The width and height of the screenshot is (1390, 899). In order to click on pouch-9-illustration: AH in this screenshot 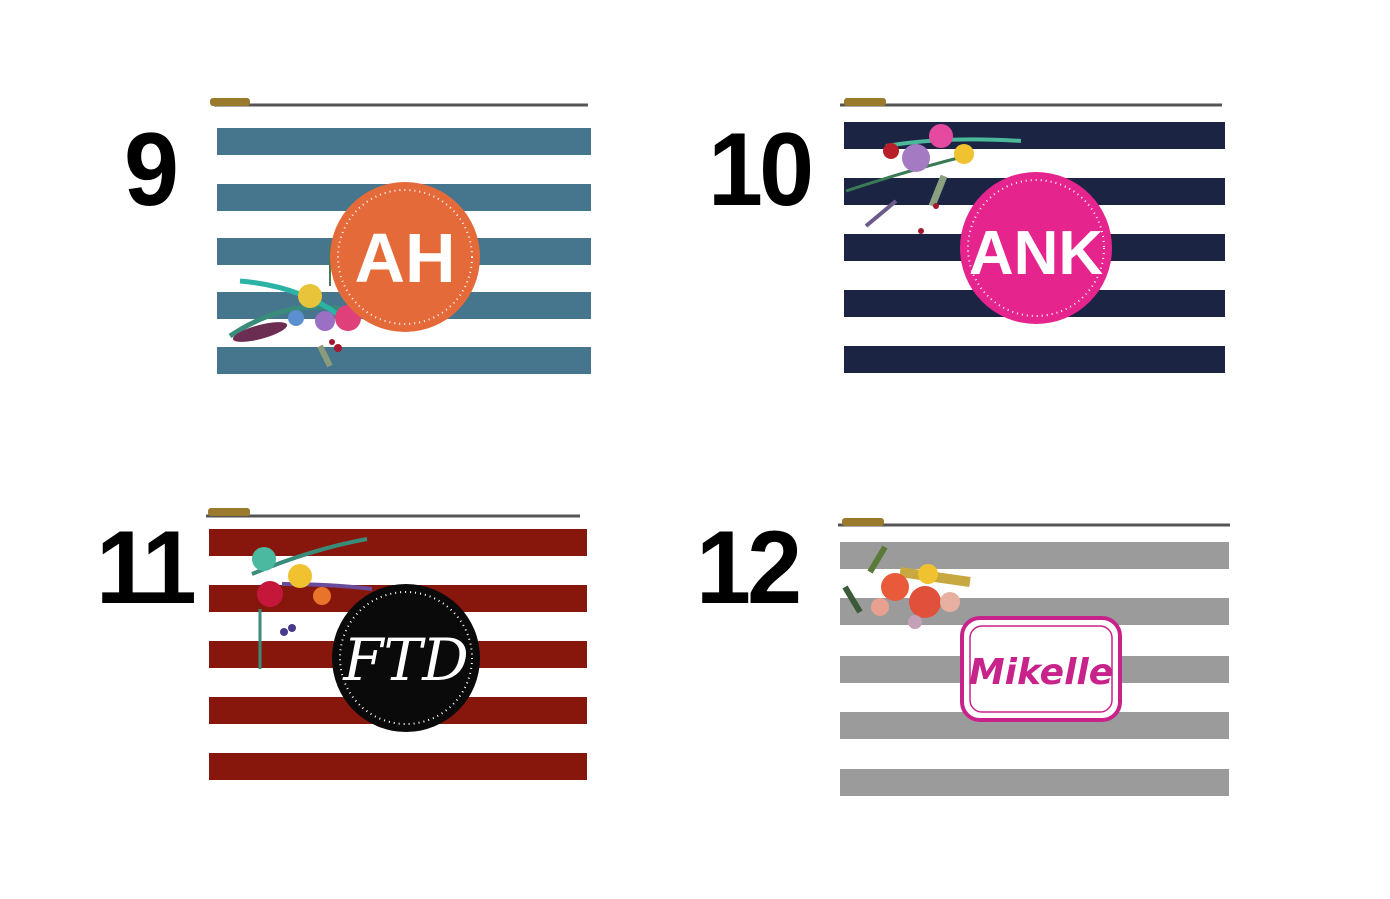, I will do `click(402, 246)`.